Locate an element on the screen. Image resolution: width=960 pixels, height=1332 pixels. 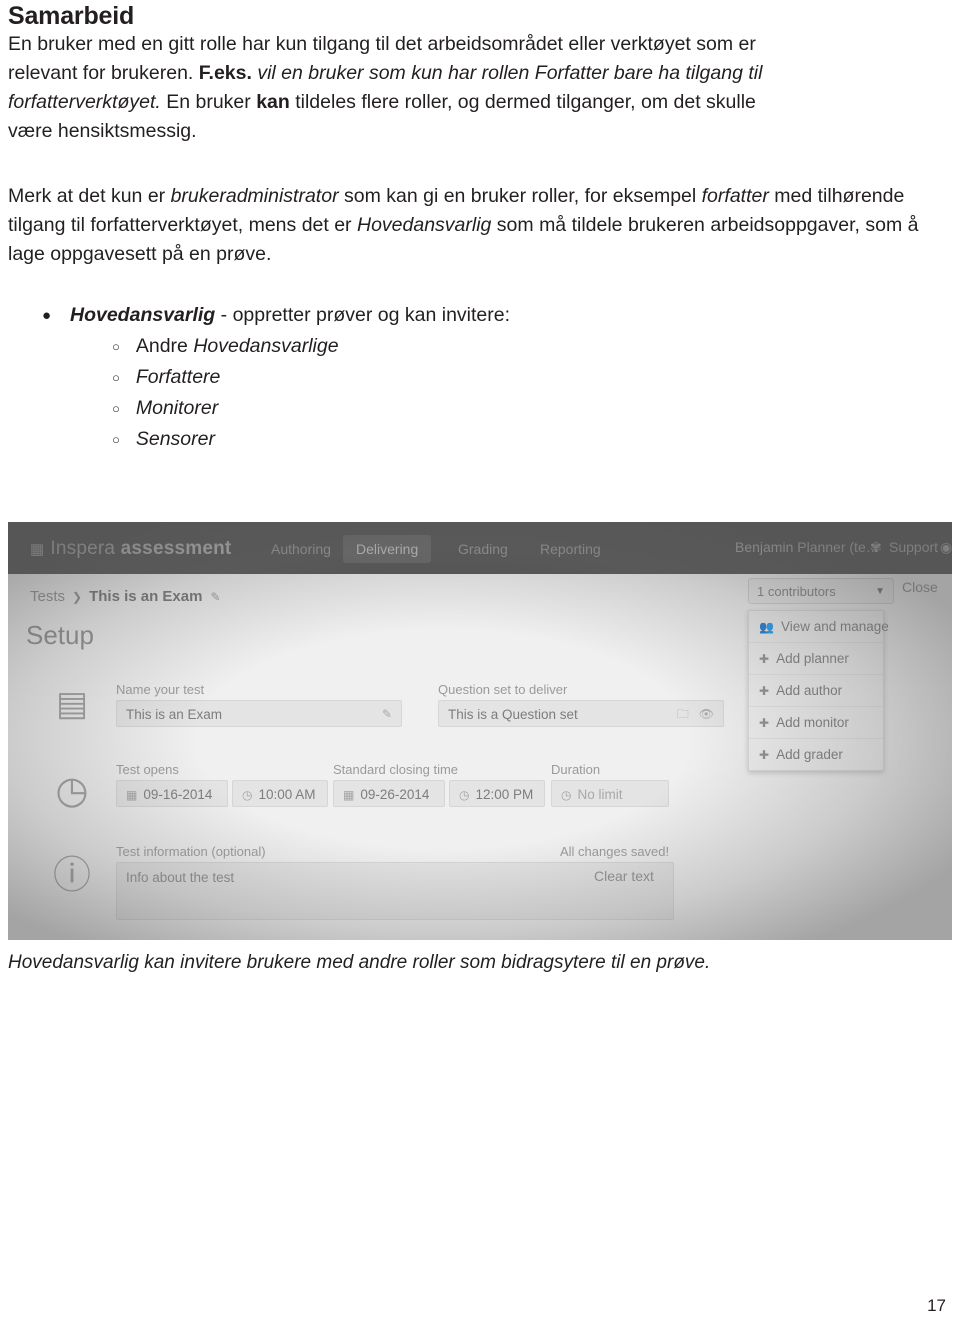
p1-line3-b: En bruker is located at coordinates (208, 102).